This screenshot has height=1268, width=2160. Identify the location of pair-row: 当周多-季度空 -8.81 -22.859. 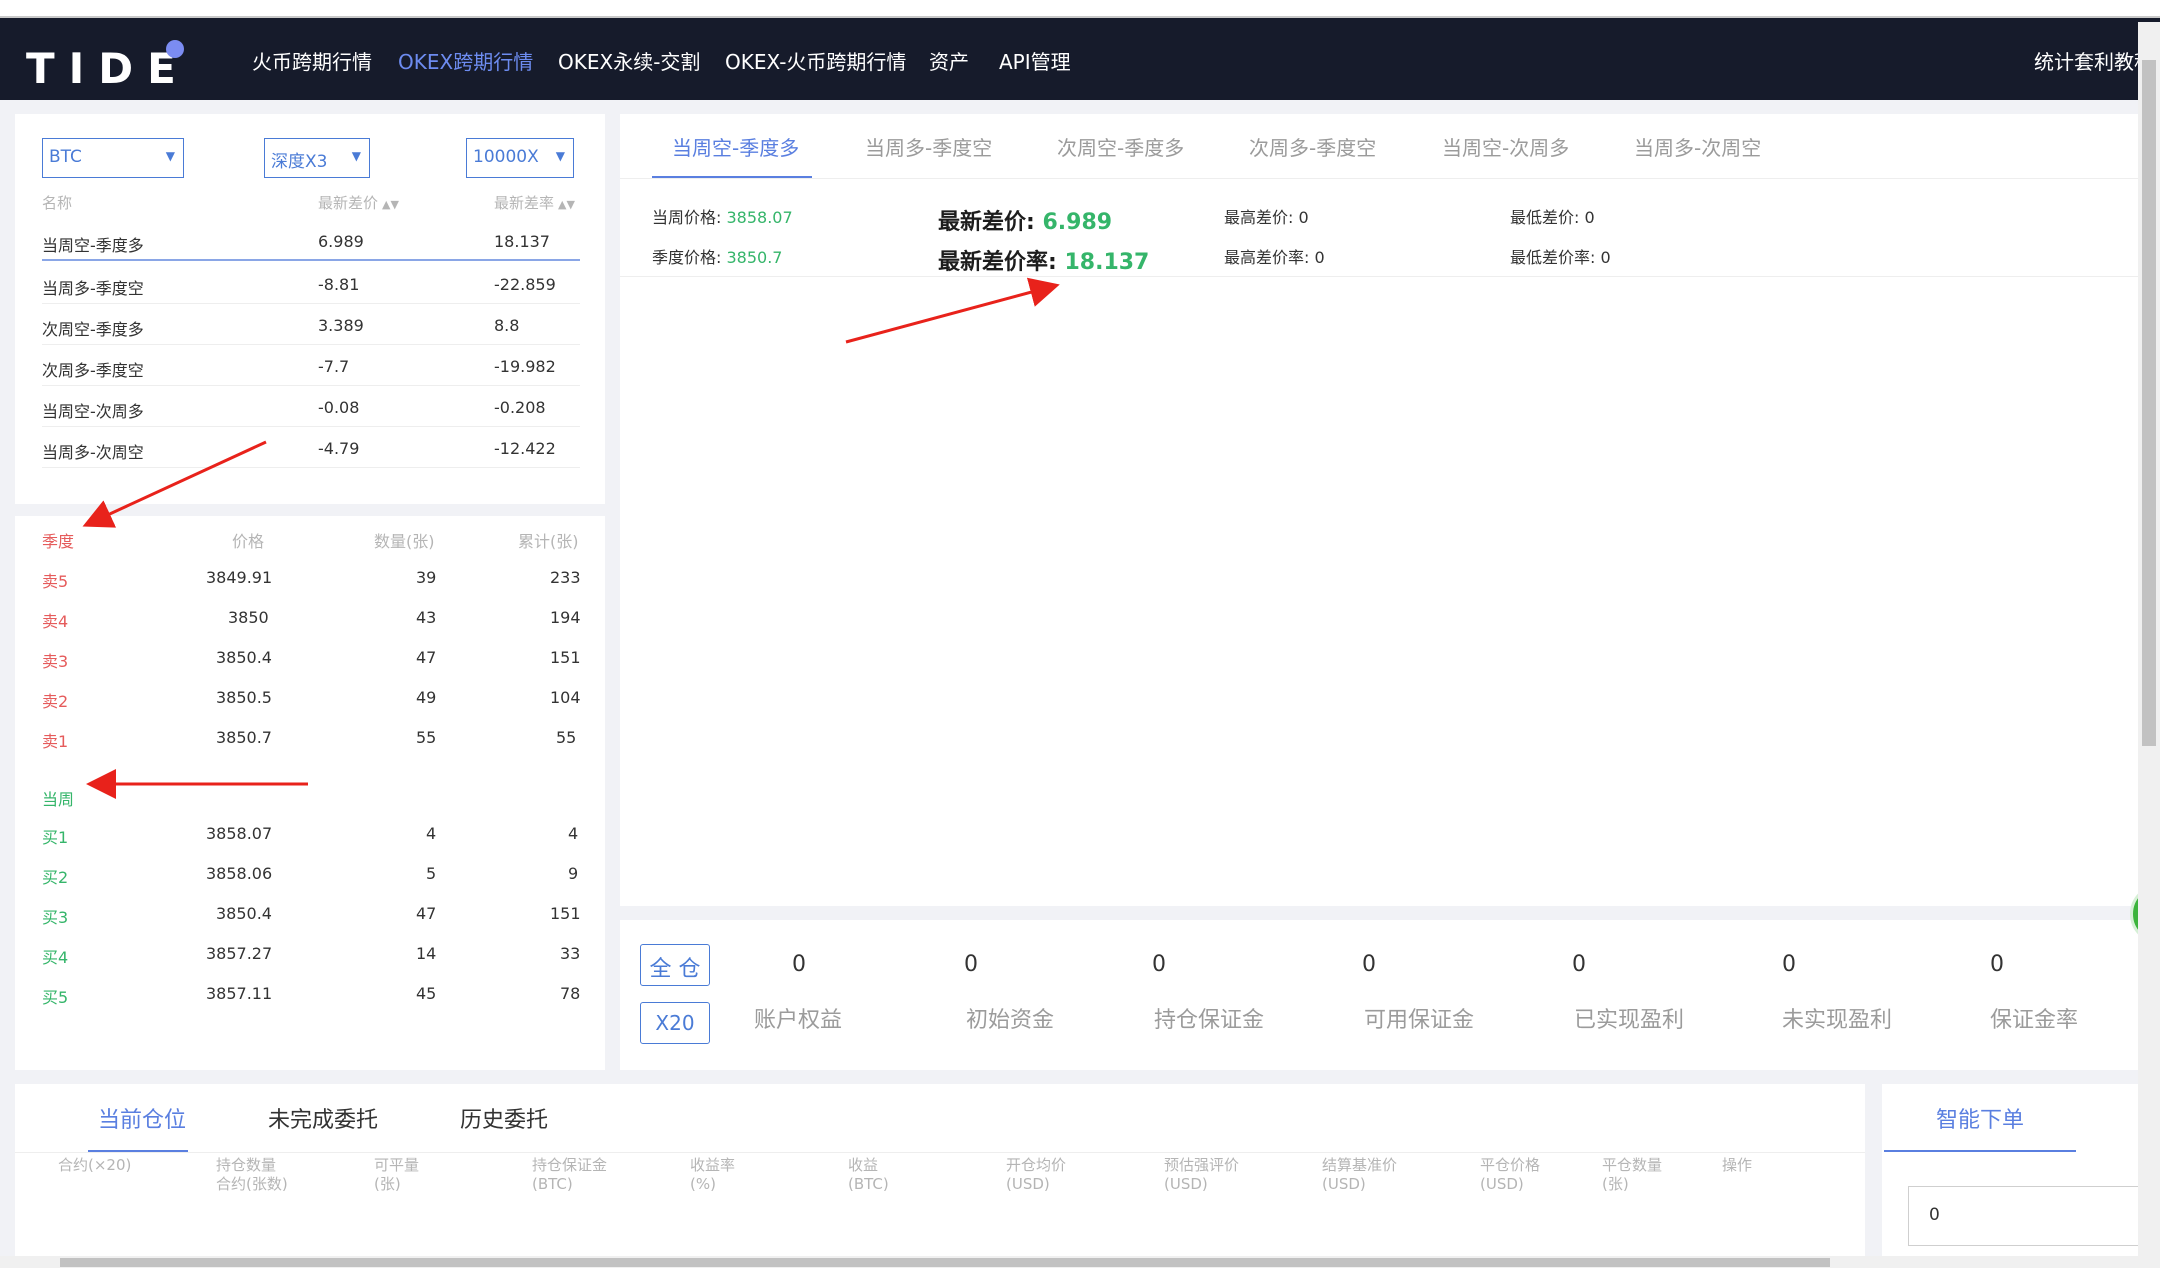
(311, 283).